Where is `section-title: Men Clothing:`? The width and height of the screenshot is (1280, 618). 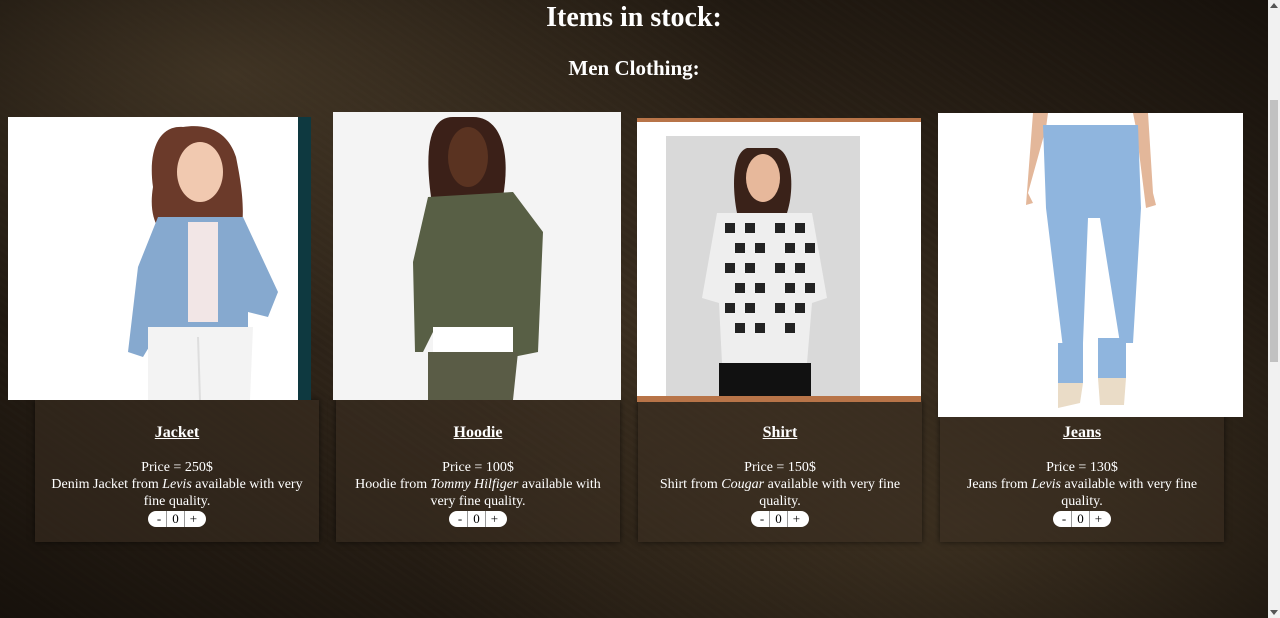 section-title: Men Clothing: is located at coordinates (634, 68).